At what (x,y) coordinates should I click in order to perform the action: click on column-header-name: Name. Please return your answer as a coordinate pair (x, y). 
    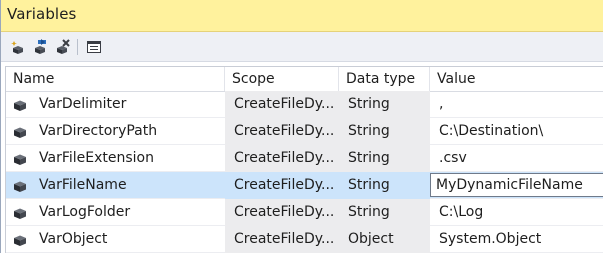
    Looking at the image, I should click on (115, 79).